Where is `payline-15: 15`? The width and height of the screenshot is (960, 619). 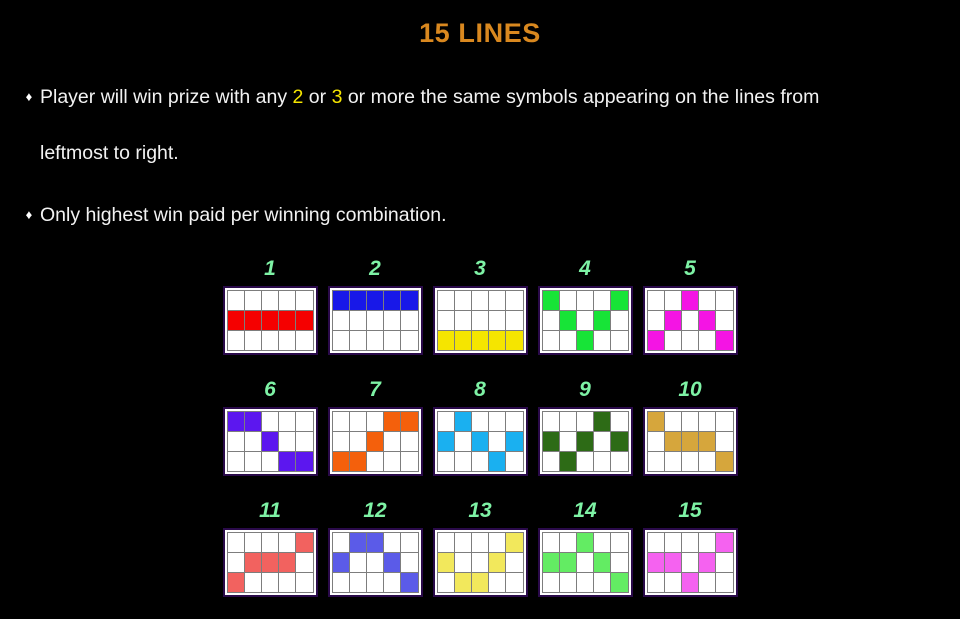 payline-15: 15 is located at coordinates (690, 547).